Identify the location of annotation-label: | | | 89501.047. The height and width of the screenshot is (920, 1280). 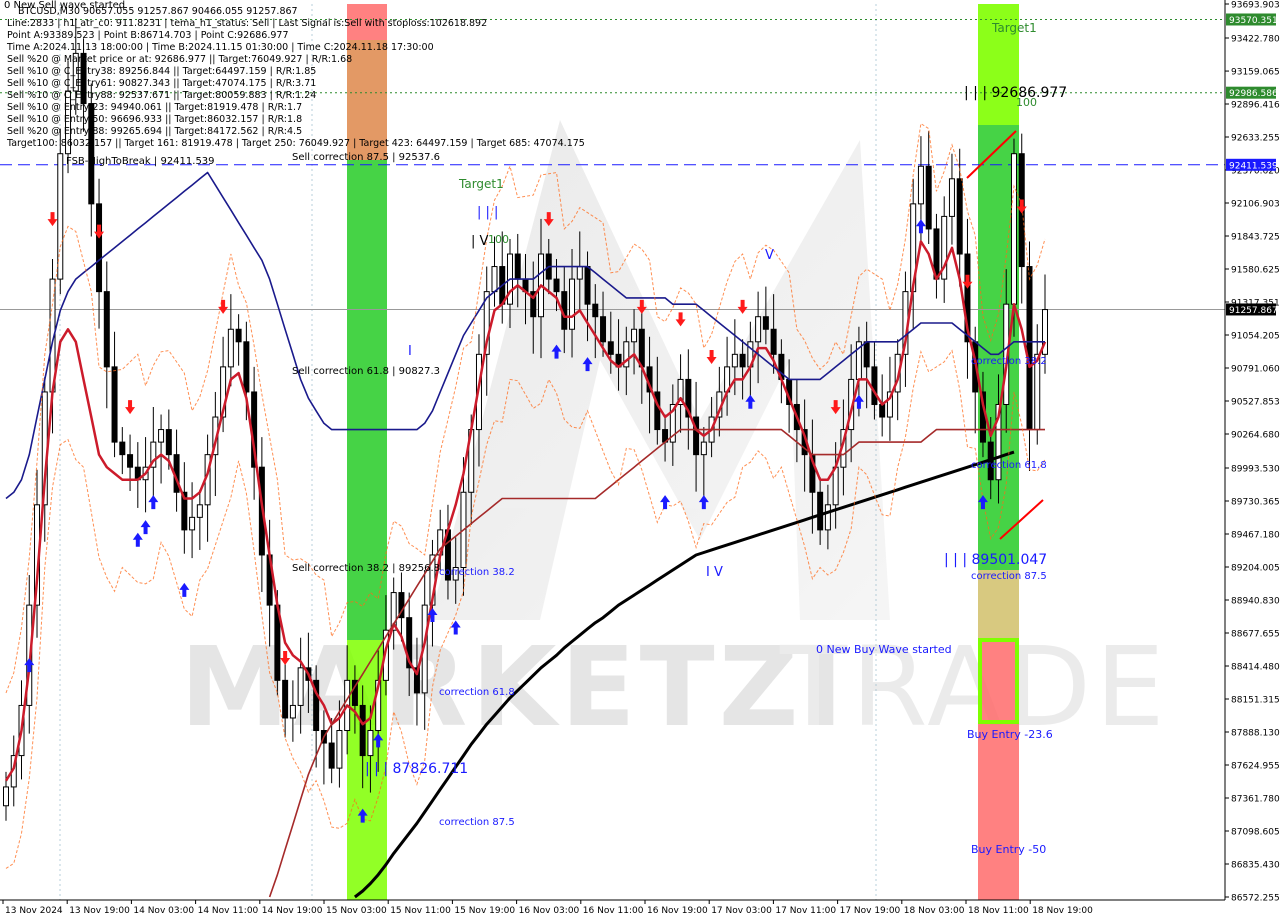
(995, 560).